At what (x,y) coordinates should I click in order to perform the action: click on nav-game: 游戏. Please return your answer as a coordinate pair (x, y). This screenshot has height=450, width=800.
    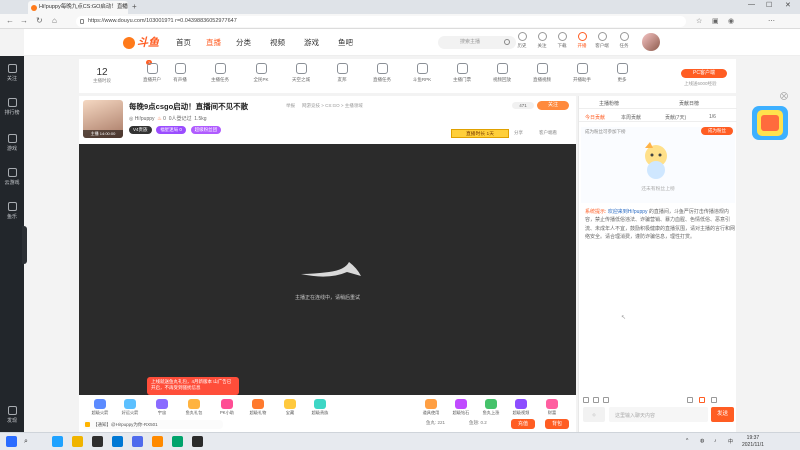
    Looking at the image, I should click on (311, 42).